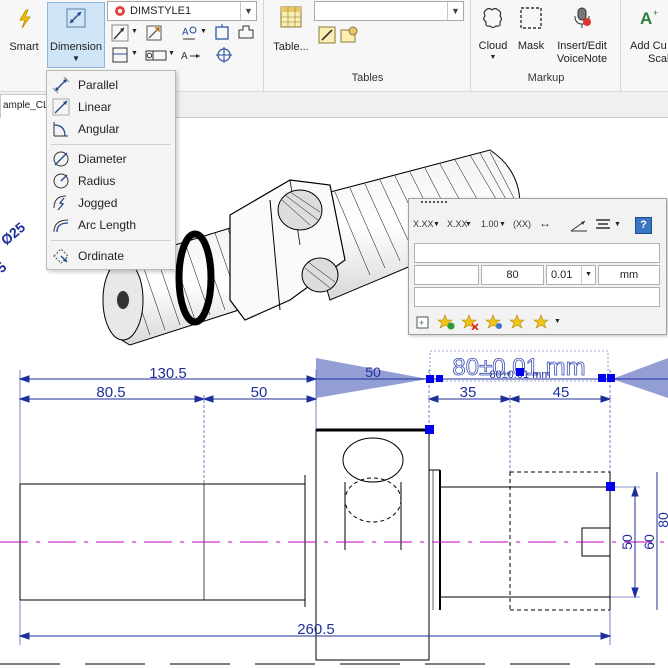 The width and height of the screenshot is (668, 668). I want to click on dim-50: 50, so click(259, 392).